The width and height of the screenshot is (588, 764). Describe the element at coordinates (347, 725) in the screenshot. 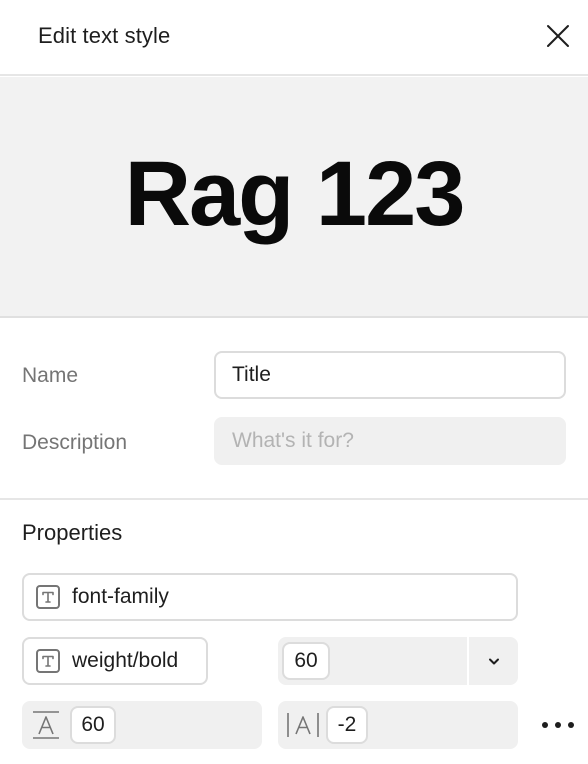

I see `letter-spacing-value: -2` at that location.